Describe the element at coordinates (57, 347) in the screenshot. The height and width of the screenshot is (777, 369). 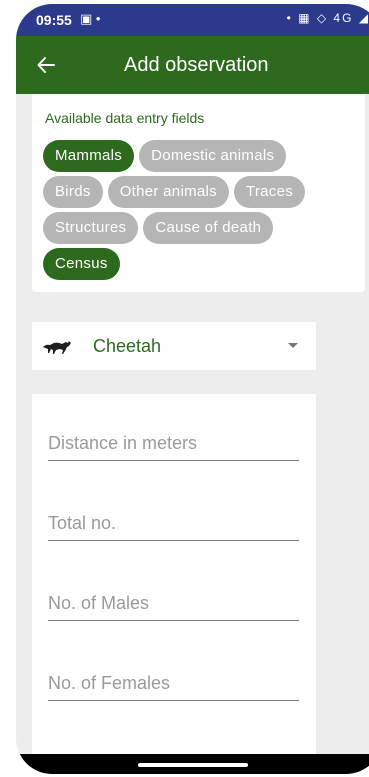
I see `cheetah-icon` at that location.